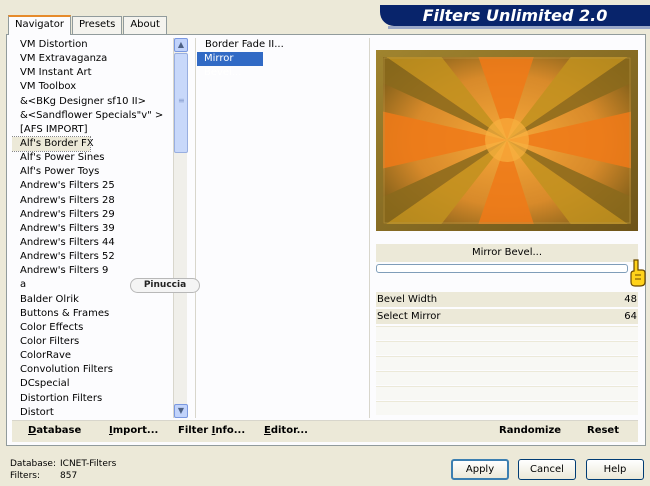 The width and height of the screenshot is (650, 486). I want to click on category-item: Alf's Power Toys, so click(93, 172).